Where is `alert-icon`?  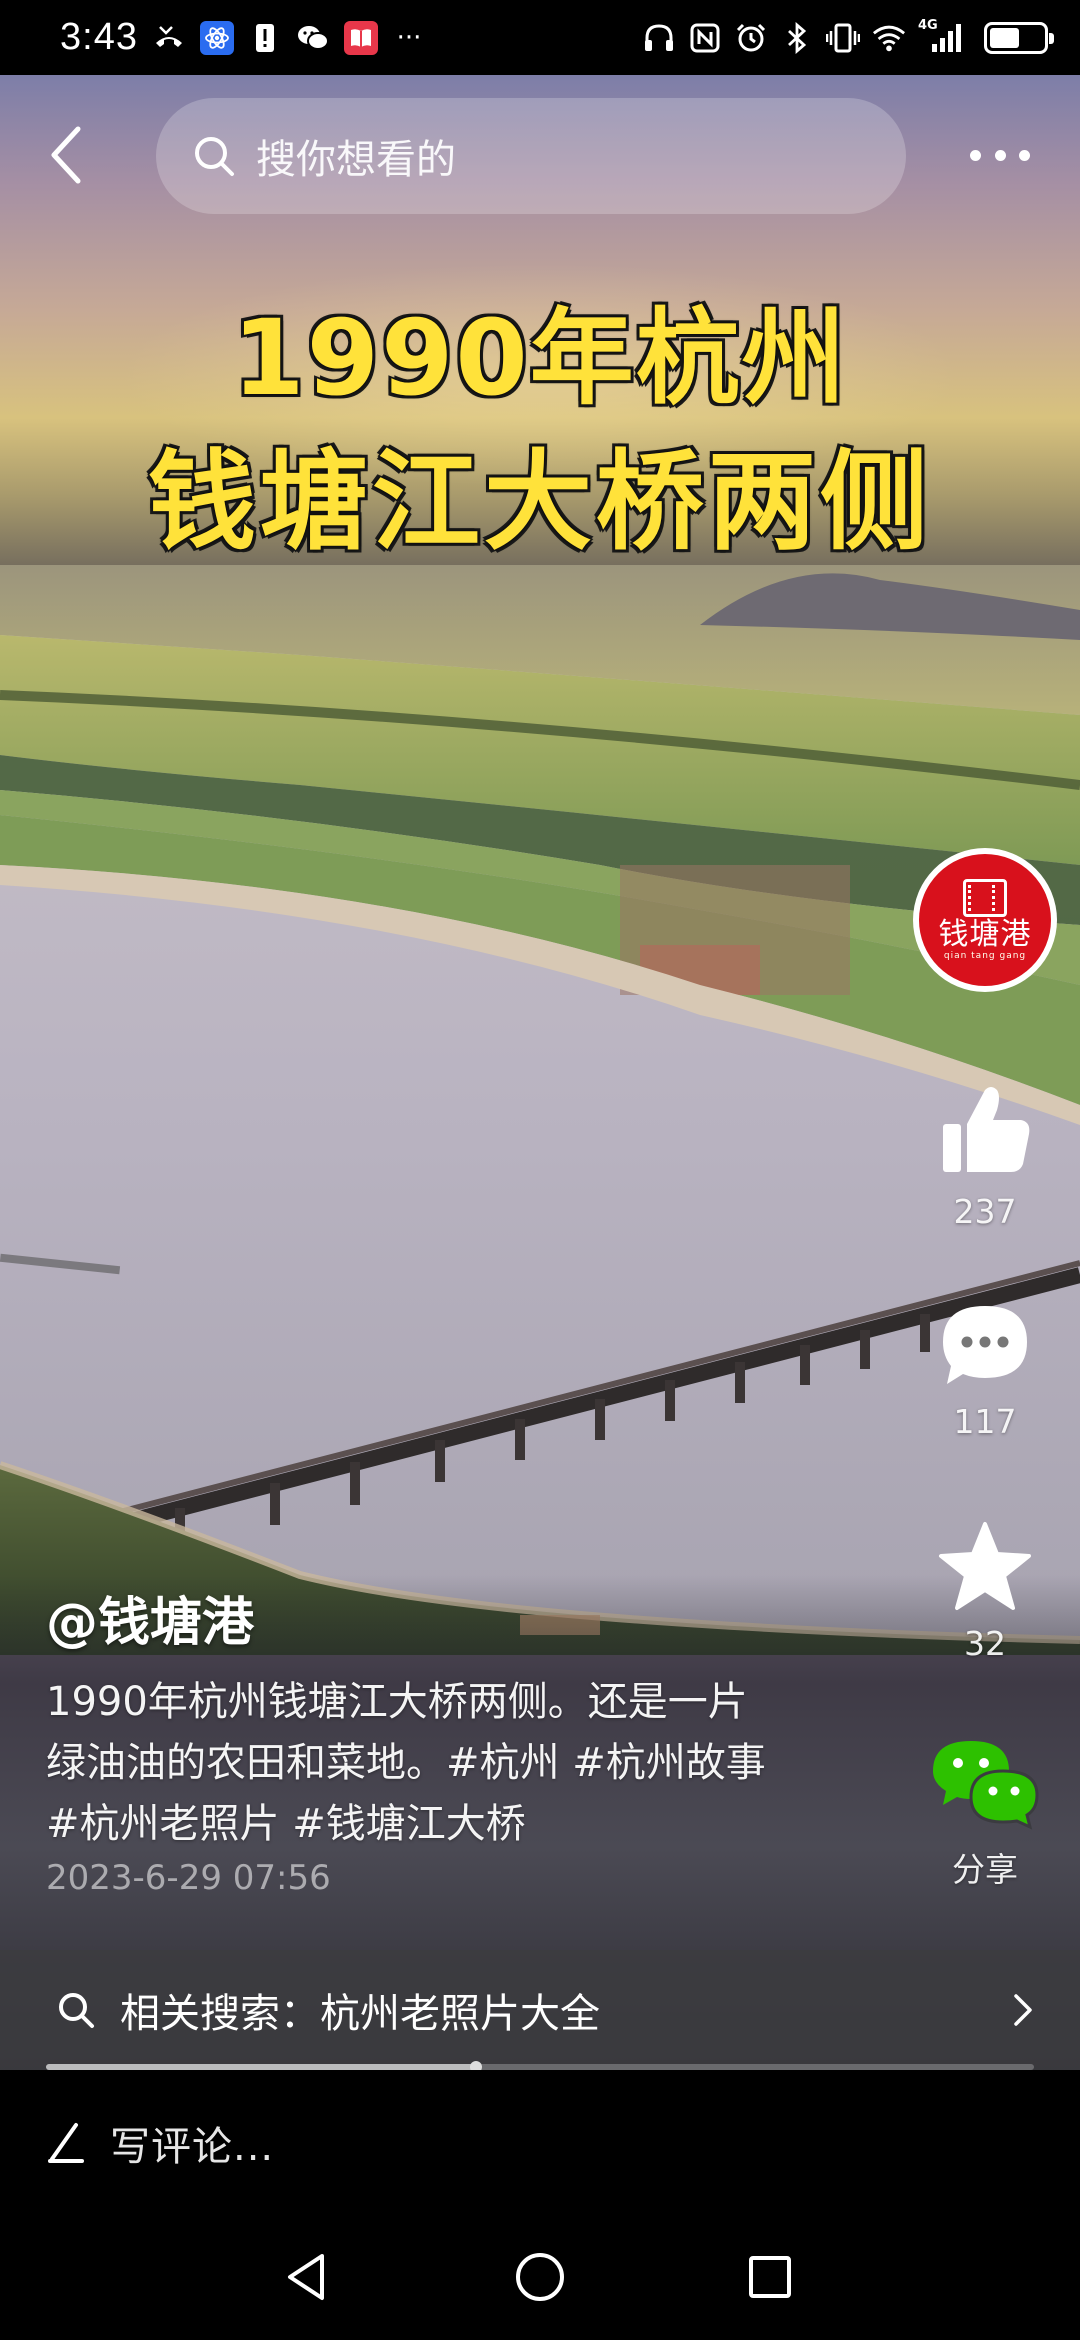
alert-icon is located at coordinates (265, 38).